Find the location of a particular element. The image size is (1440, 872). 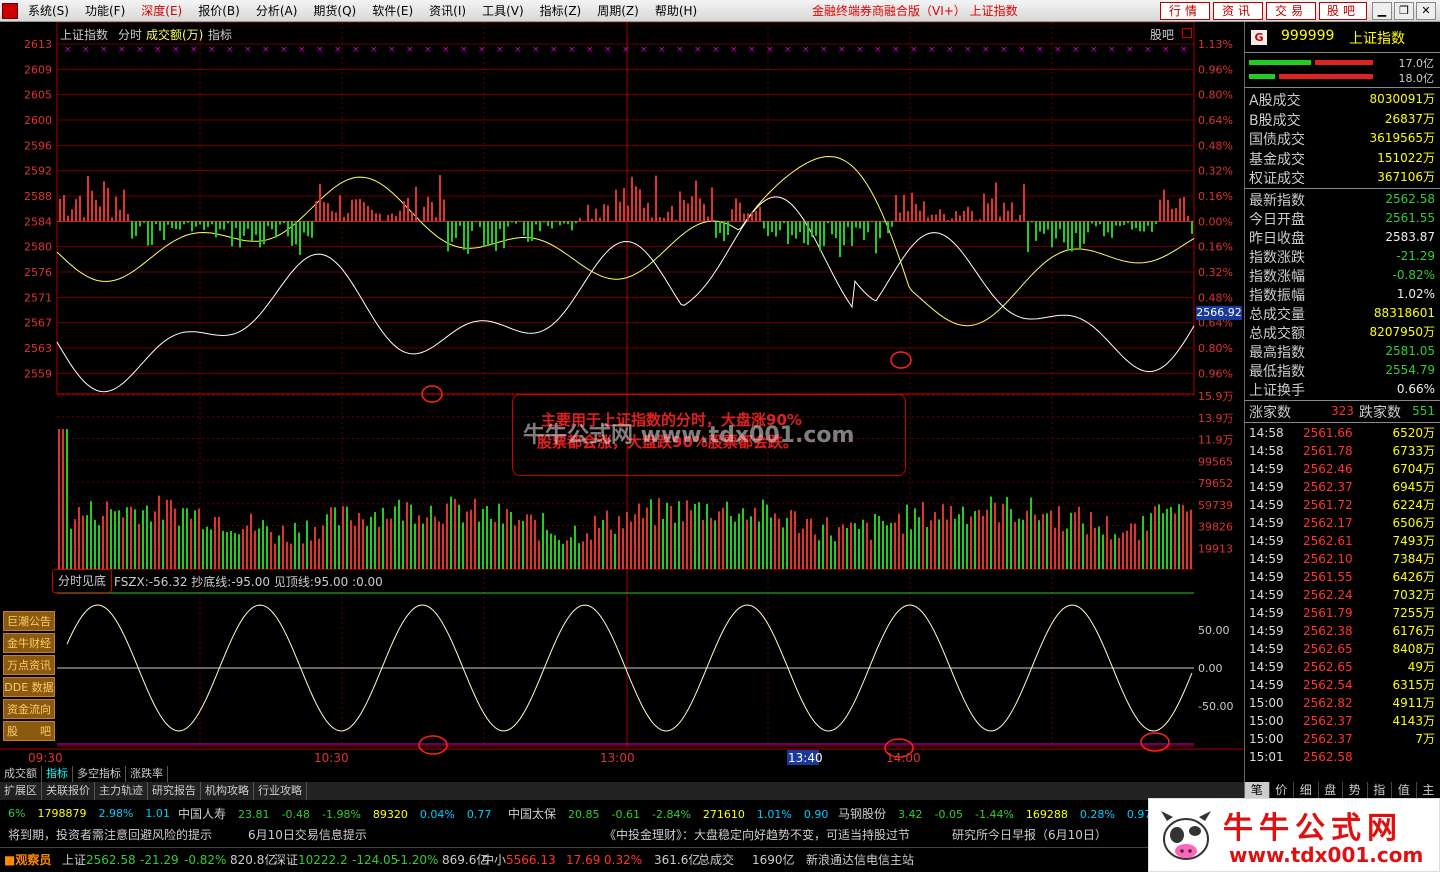

quote-tab: 值 is located at coordinates (1404, 790).